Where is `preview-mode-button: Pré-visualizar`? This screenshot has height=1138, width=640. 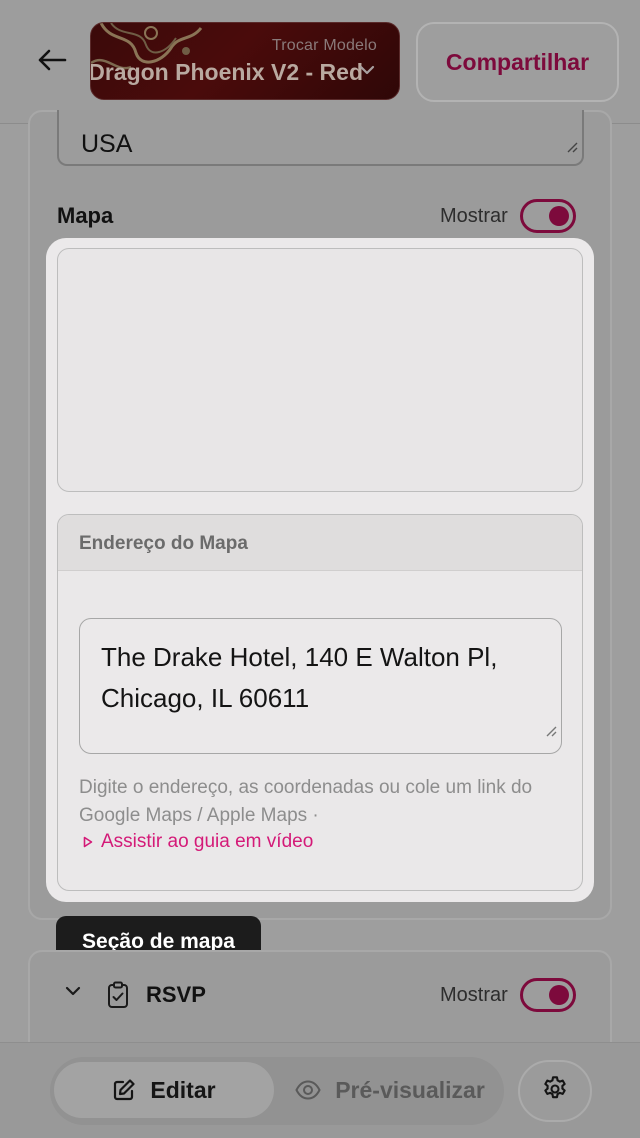 preview-mode-button: Pré-visualizar is located at coordinates (390, 1090).